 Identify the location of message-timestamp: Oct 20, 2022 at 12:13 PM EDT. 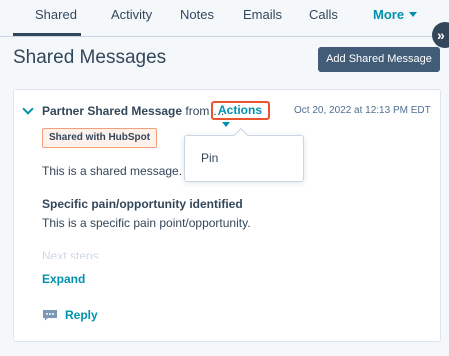
(362, 110).